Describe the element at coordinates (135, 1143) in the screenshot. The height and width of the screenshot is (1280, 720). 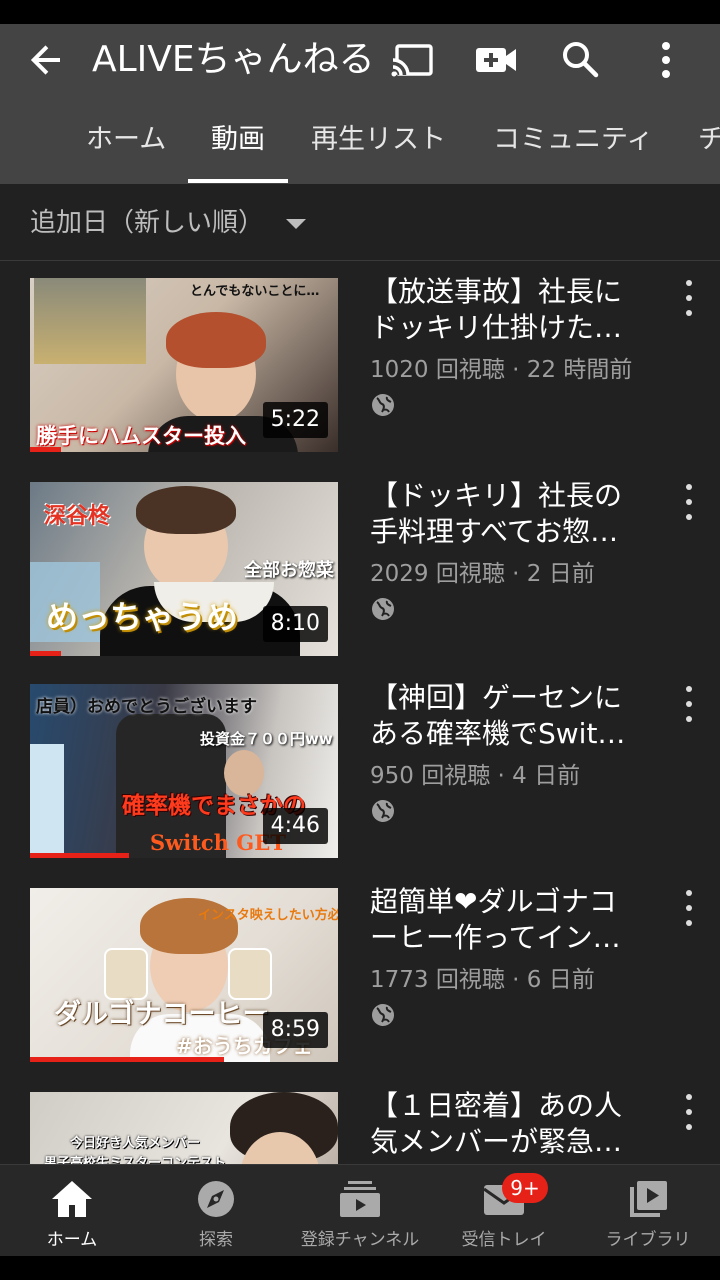
I see `thumbnail-text: 今日好き人気メンバー` at that location.